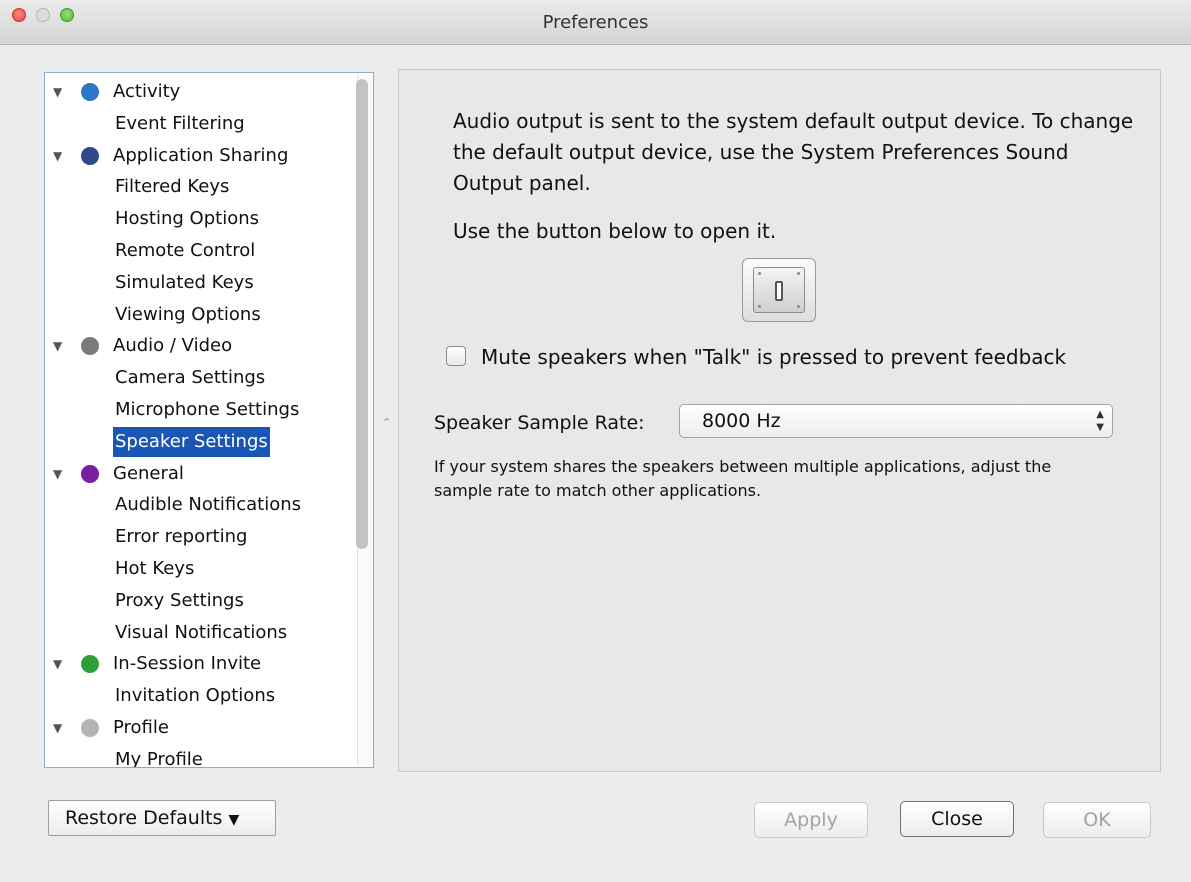 Image resolution: width=1191 pixels, height=882 pixels. What do you see at coordinates (172, 187) in the screenshot?
I see `tree-item-label: Filtered Keys` at bounding box center [172, 187].